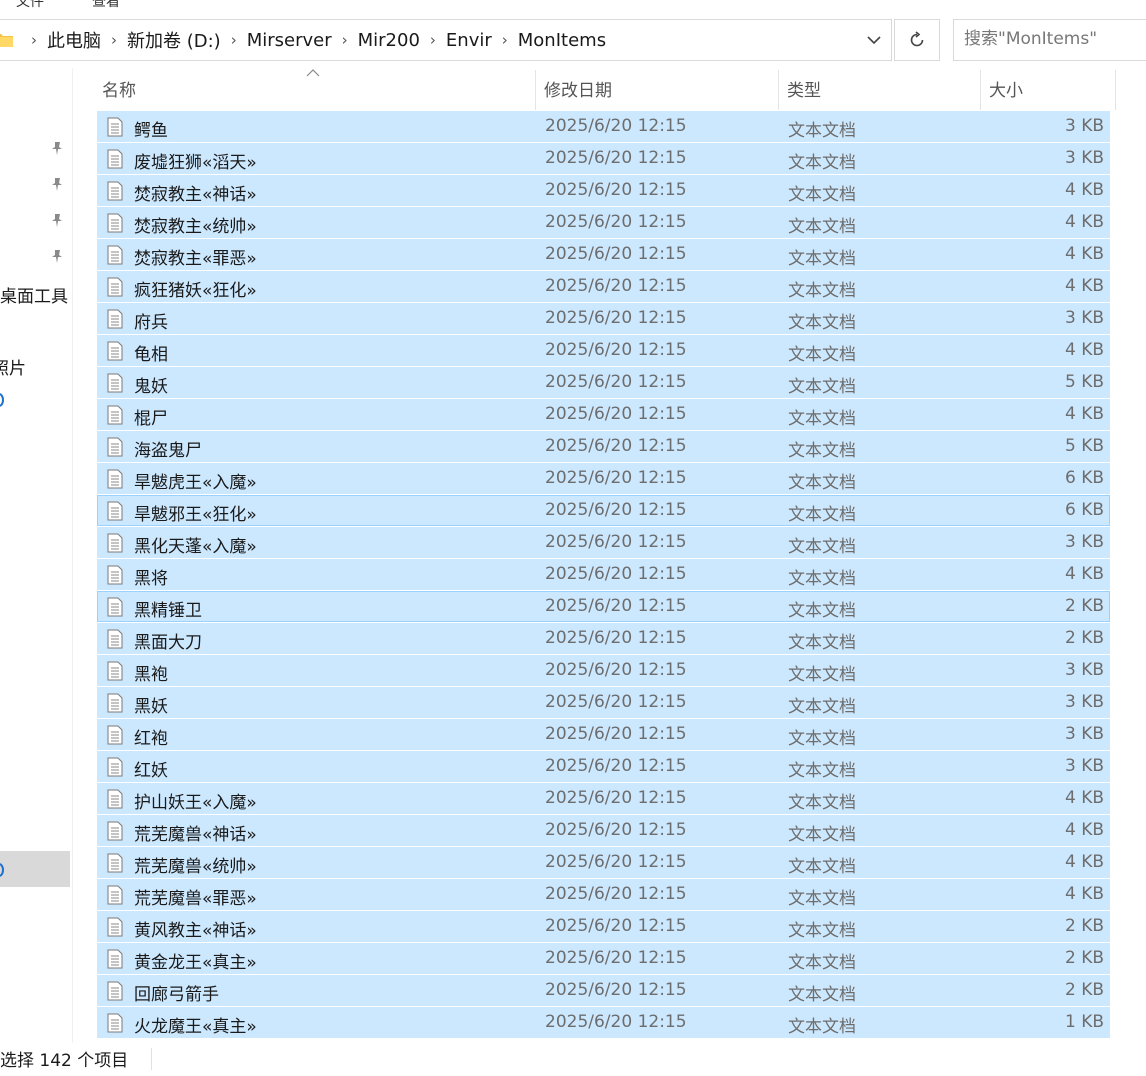 The width and height of the screenshot is (1146, 1076). I want to click on file-row: 黑袍 2025/6/20 12:15 文本文档 3 KB, so click(603, 670).